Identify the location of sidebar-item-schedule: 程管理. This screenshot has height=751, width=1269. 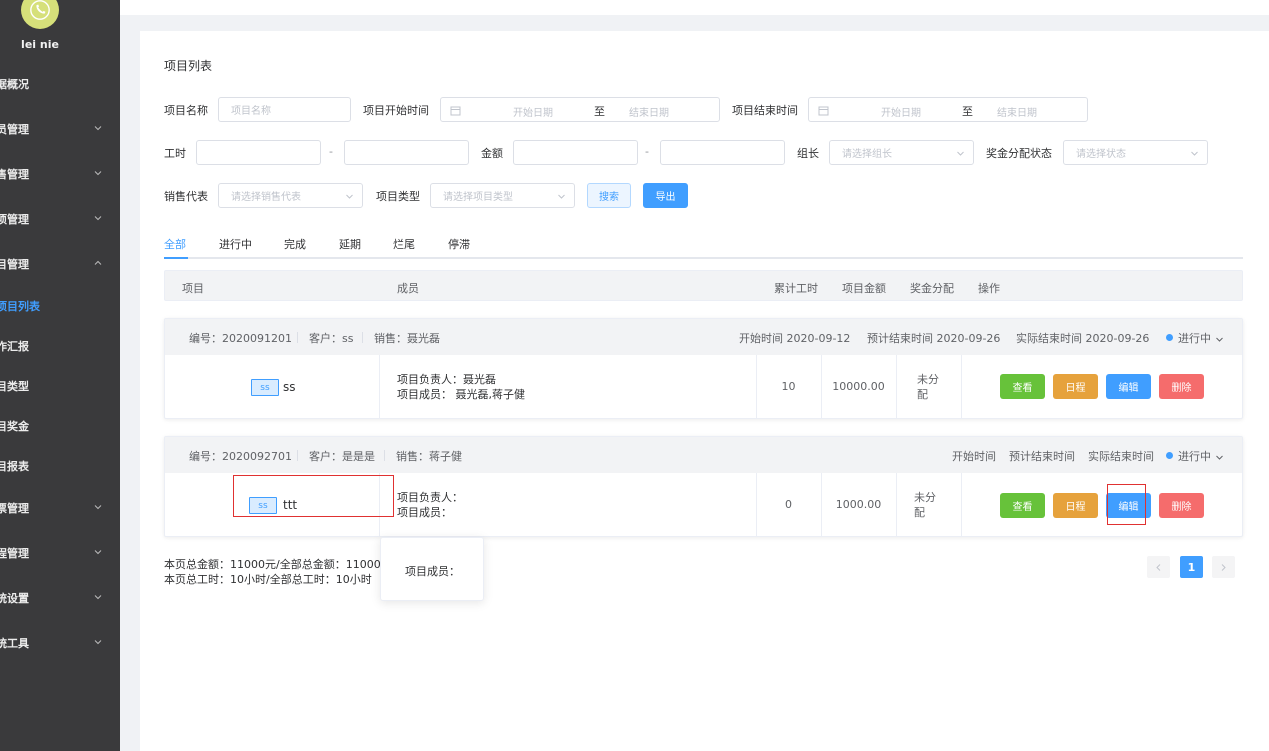
(60, 553).